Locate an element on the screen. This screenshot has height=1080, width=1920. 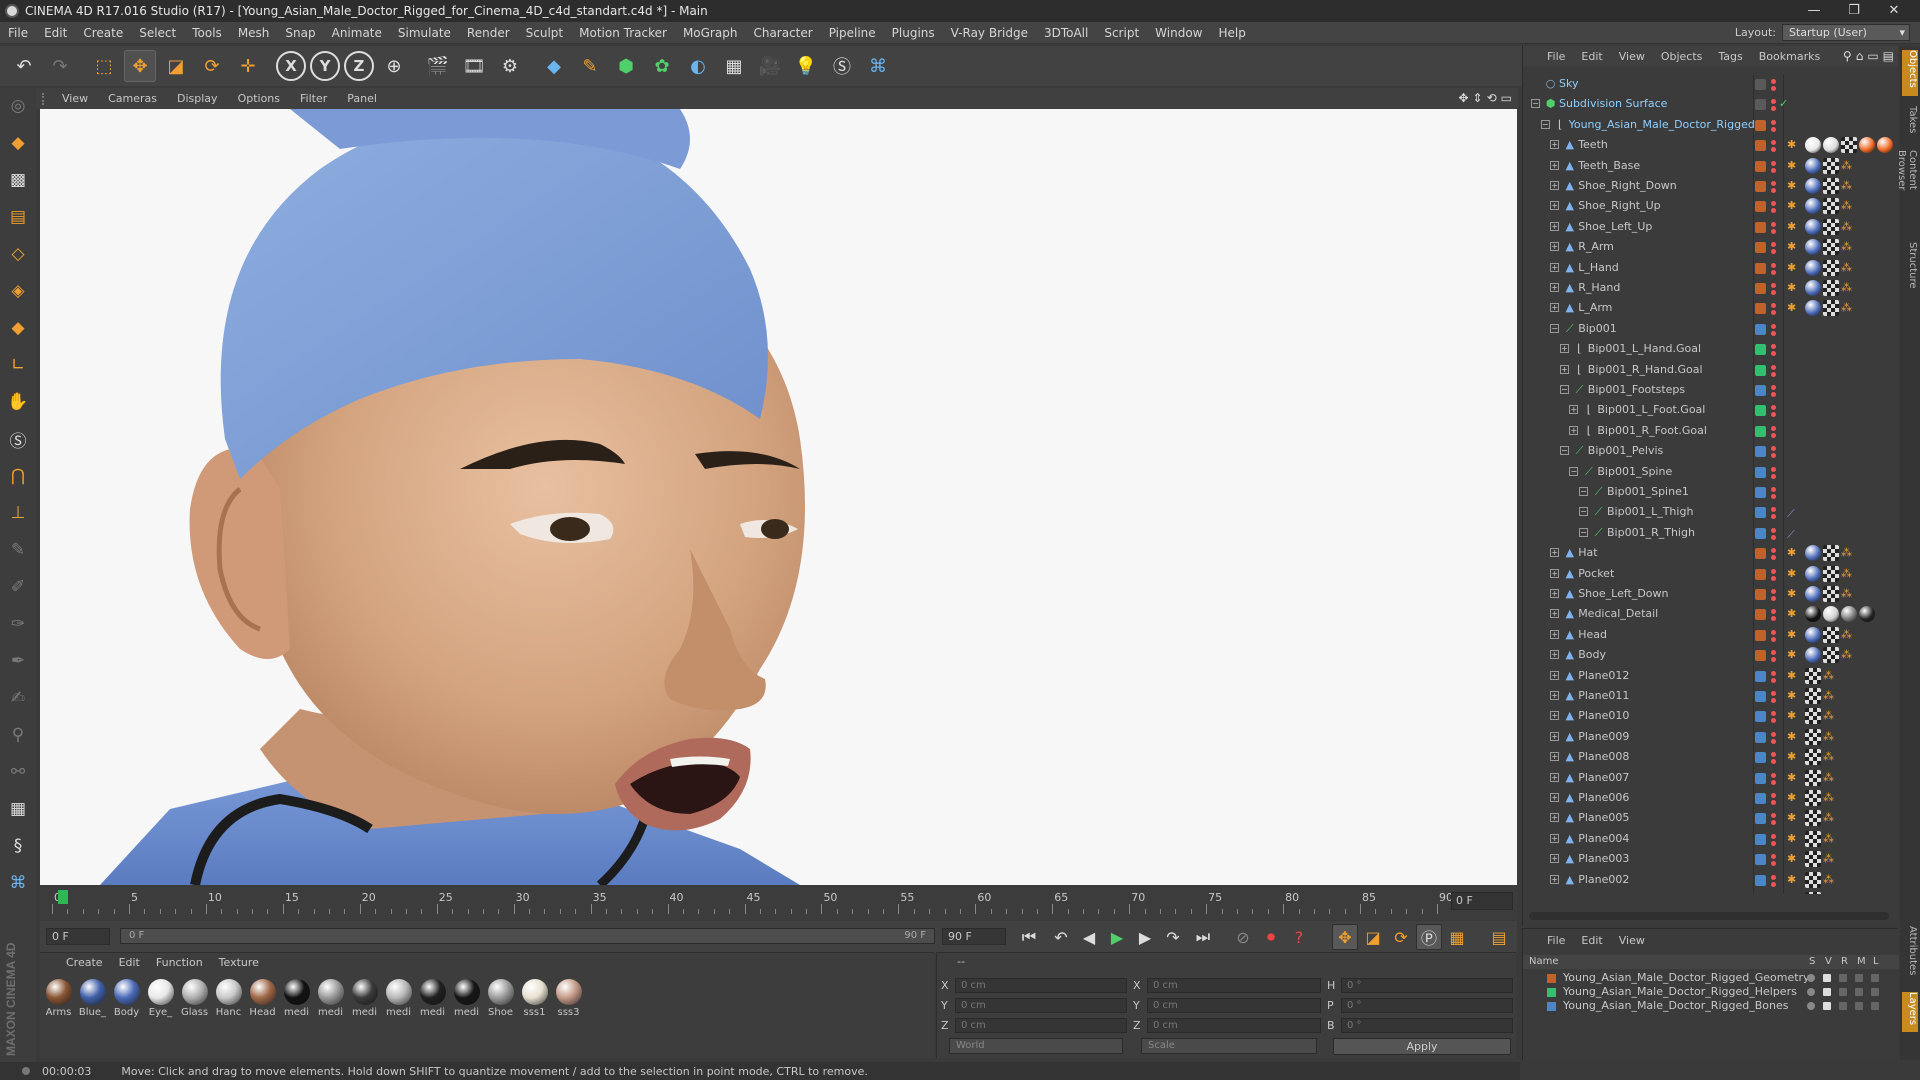
rotate-tool-icon: ⟳ is located at coordinates (212, 66).